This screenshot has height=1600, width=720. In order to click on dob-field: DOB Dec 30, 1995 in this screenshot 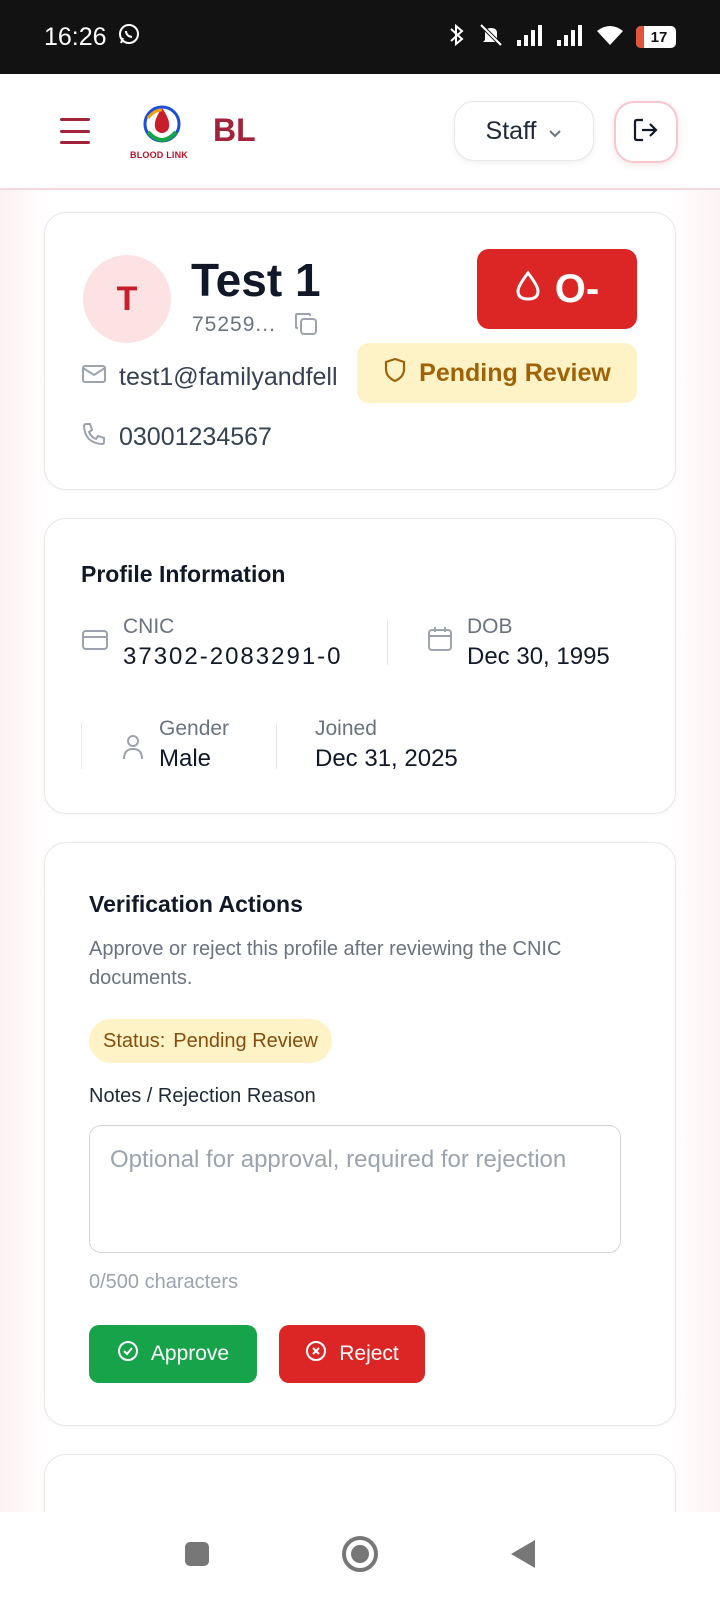, I will do `click(518, 643)`.